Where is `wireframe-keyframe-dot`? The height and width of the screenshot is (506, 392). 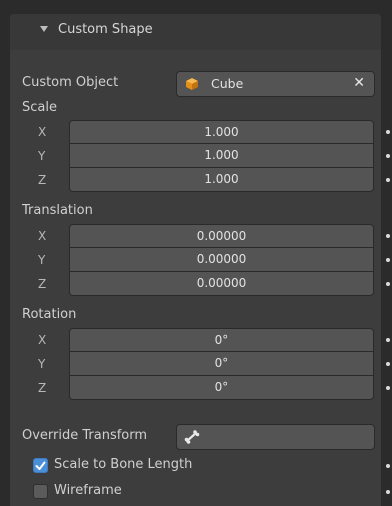
wireframe-keyframe-dot is located at coordinates (388, 492).